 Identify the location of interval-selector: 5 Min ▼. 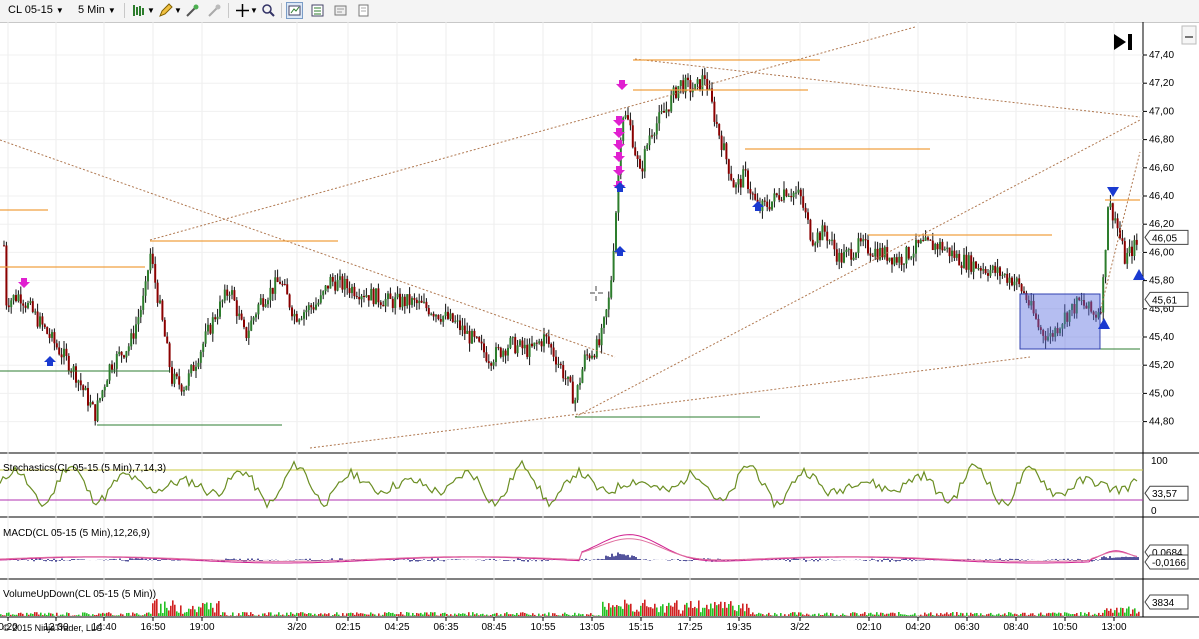
(97, 10).